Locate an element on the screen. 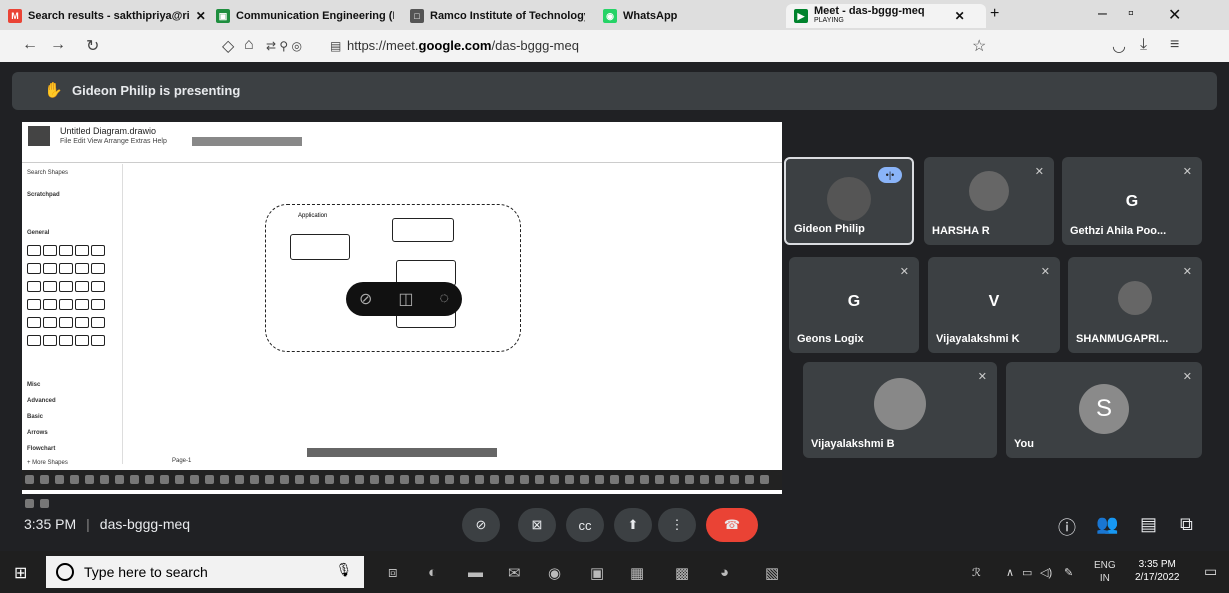 This screenshot has height=593, width=1229. camera-toggle-button: ⊠ is located at coordinates (537, 525).